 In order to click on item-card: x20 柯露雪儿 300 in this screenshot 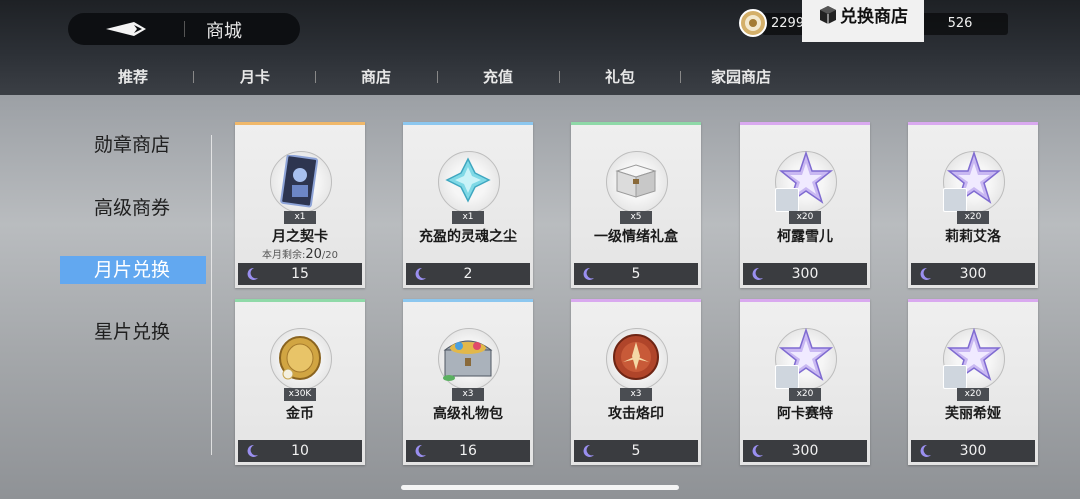, I will do `click(805, 205)`.